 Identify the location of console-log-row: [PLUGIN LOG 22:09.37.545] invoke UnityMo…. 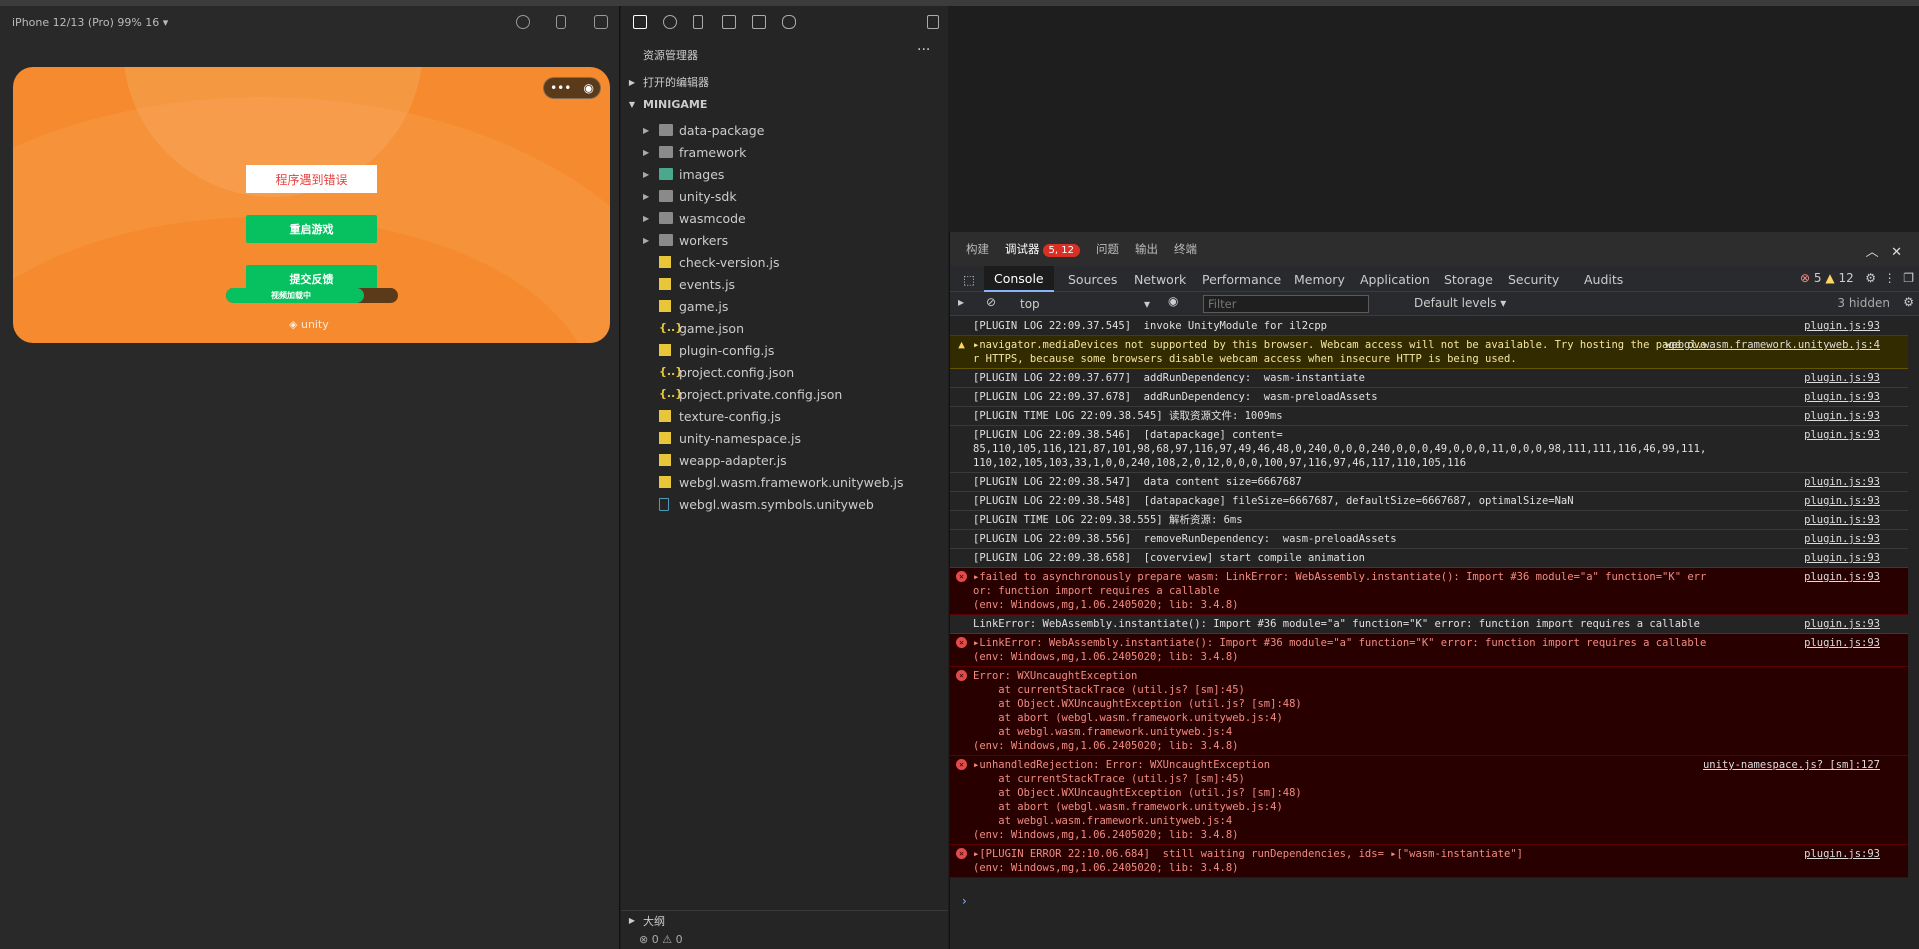
(1429, 326).